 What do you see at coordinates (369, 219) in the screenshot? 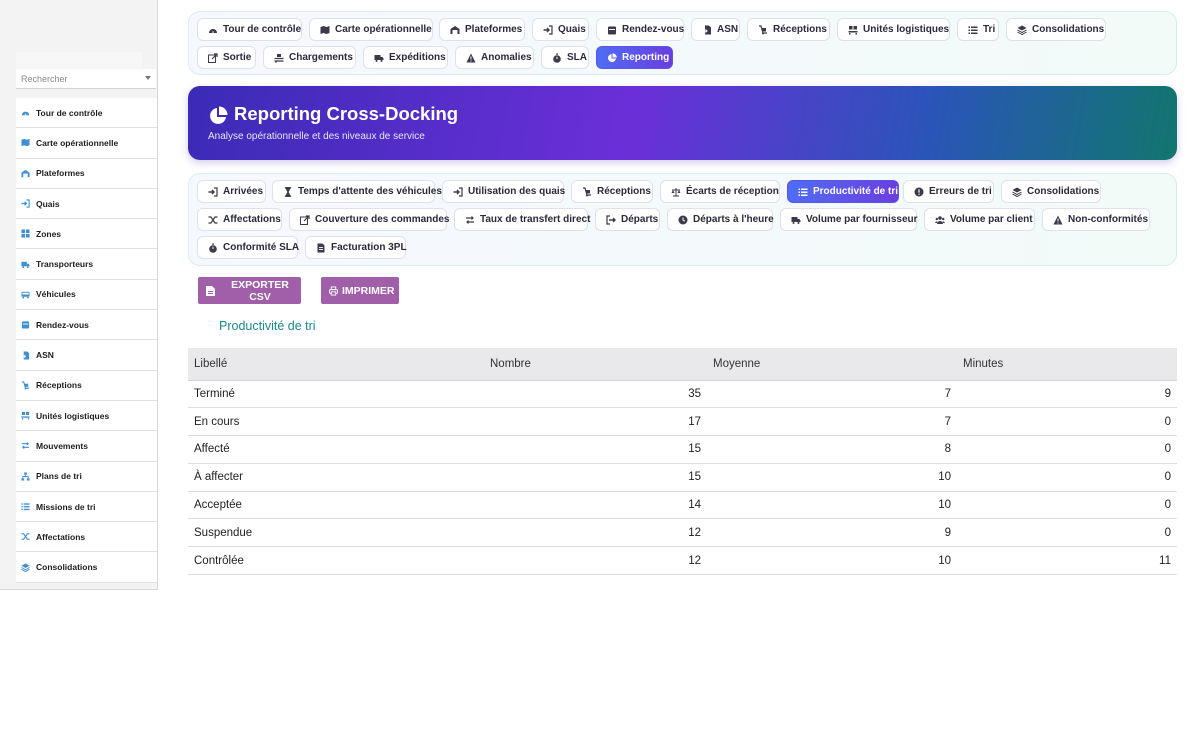
I see `nav-tab: Couverture des commandes` at bounding box center [369, 219].